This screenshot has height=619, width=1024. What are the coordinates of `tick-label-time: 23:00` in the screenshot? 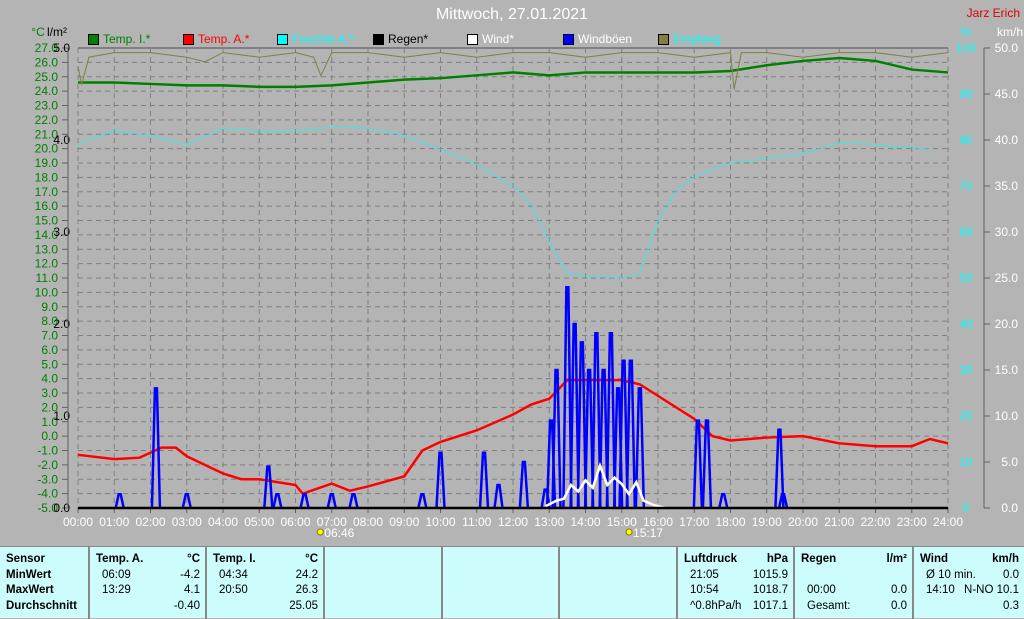 It's located at (912, 522).